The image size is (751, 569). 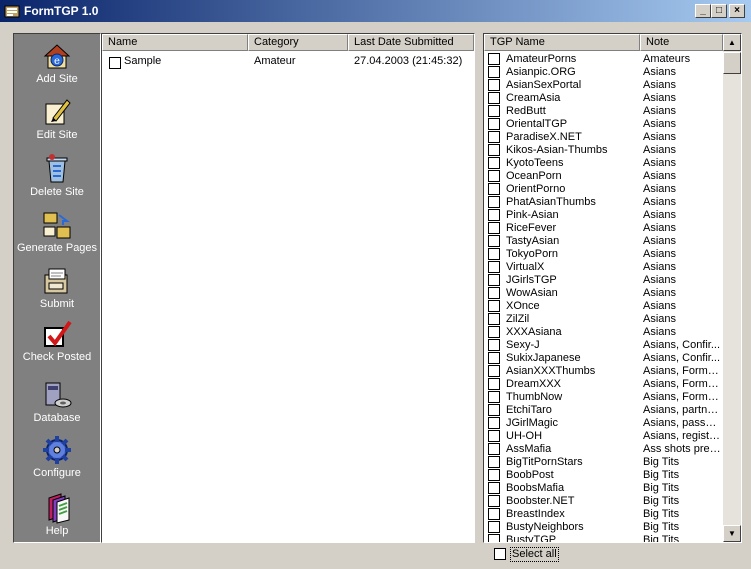 I want to click on sidebar-item-check-posted: Check Posted, so click(x=57, y=344).